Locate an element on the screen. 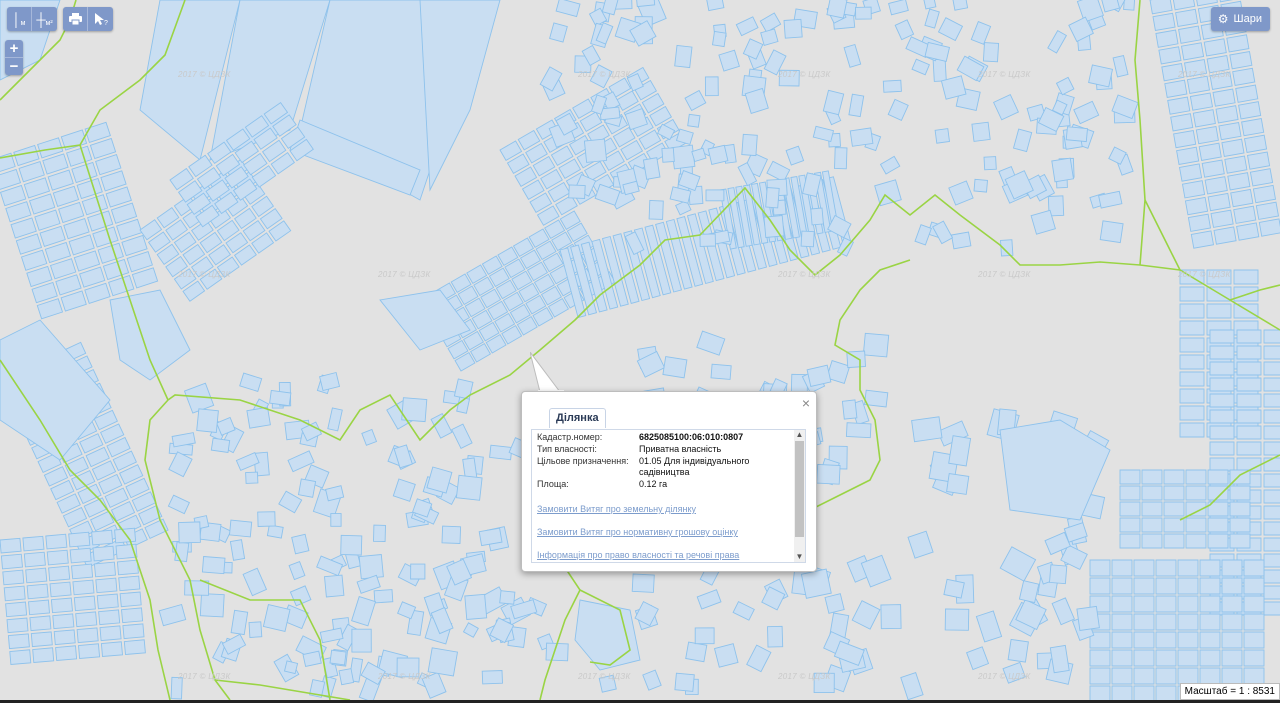 This screenshot has height=703, width=1280. scroll-thumb is located at coordinates (799, 489).